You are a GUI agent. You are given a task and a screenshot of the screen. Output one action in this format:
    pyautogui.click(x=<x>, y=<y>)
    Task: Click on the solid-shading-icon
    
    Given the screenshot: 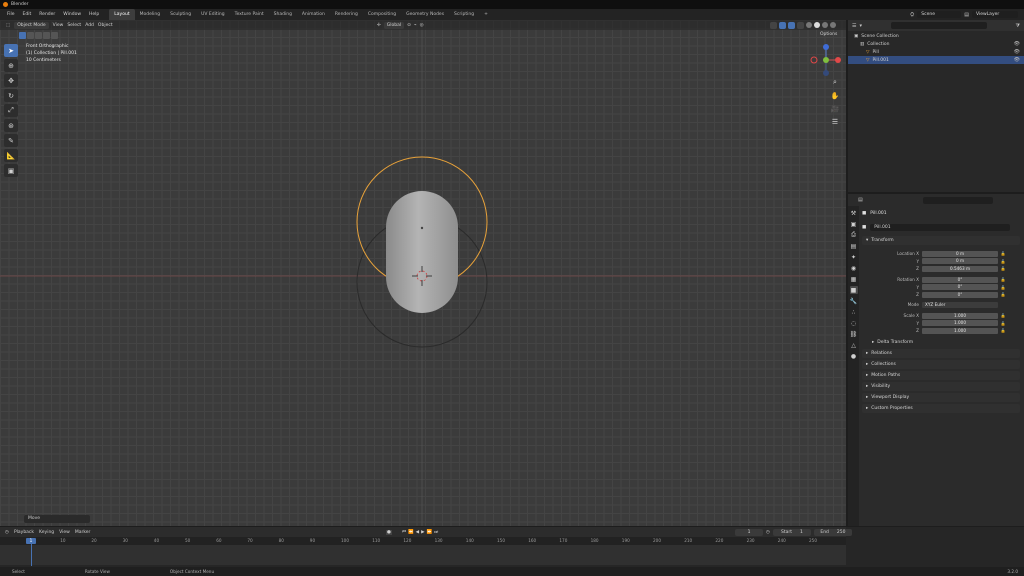 What is the action you would take?
    pyautogui.click(x=817, y=25)
    